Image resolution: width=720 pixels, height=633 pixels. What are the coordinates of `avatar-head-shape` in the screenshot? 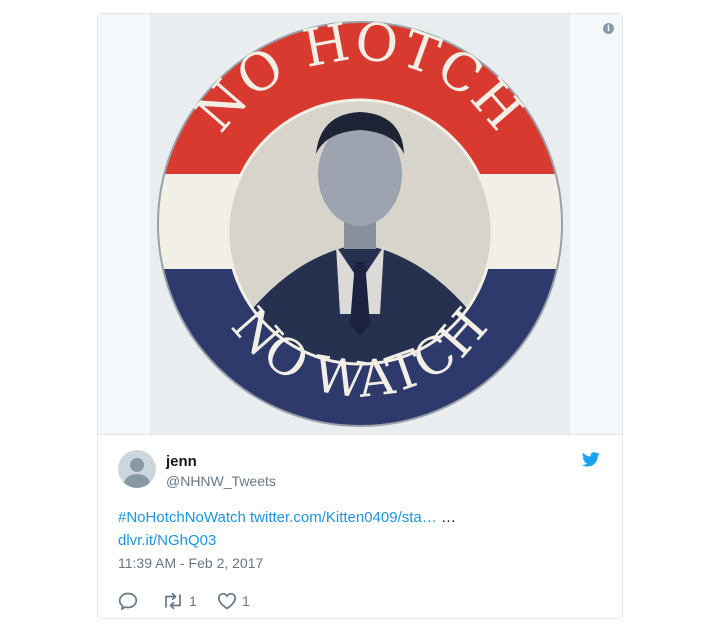 It's located at (137, 465).